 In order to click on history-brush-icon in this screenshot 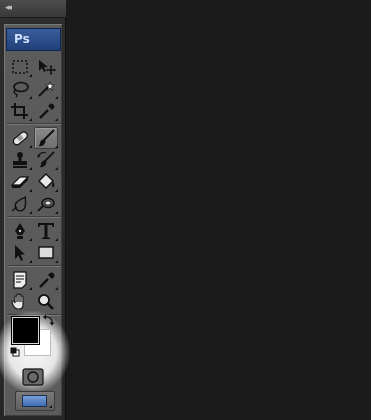, I will do `click(46, 159)`.